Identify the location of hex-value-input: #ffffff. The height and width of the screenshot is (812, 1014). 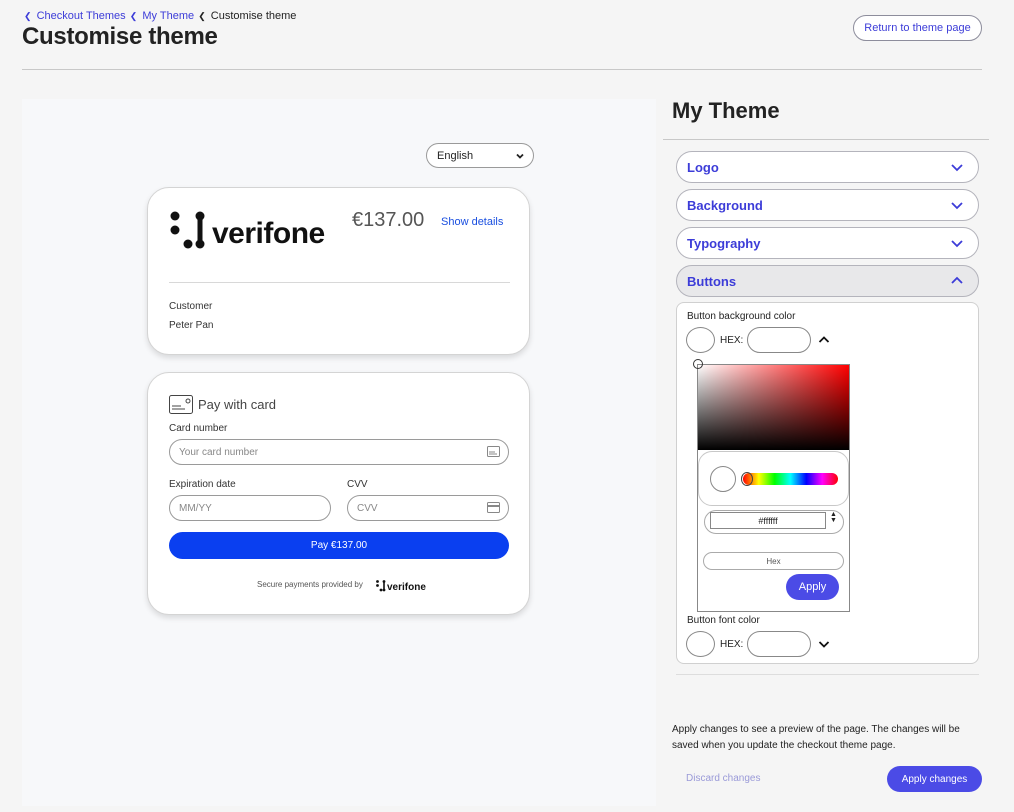
(768, 520).